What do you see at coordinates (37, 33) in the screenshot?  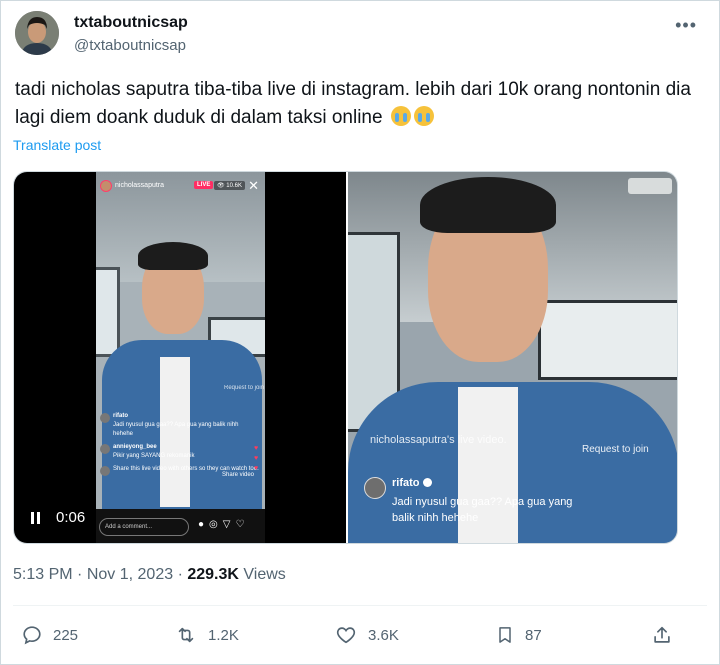 I see `author-avatar` at bounding box center [37, 33].